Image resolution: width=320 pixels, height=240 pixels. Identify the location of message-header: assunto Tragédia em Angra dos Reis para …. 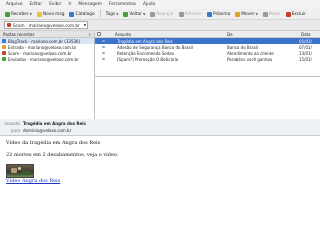
(160, 127).